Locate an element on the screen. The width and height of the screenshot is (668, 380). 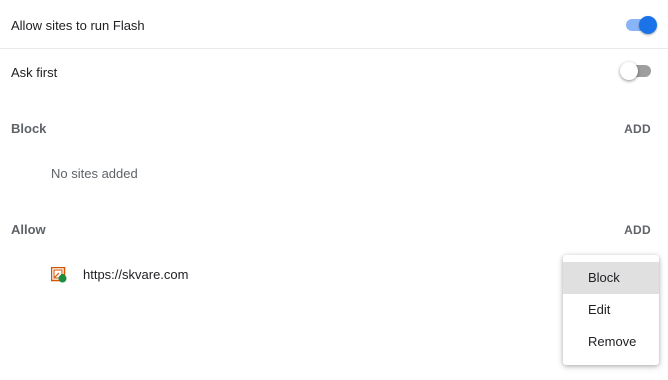
block-add-button: ADD is located at coordinates (637, 129).